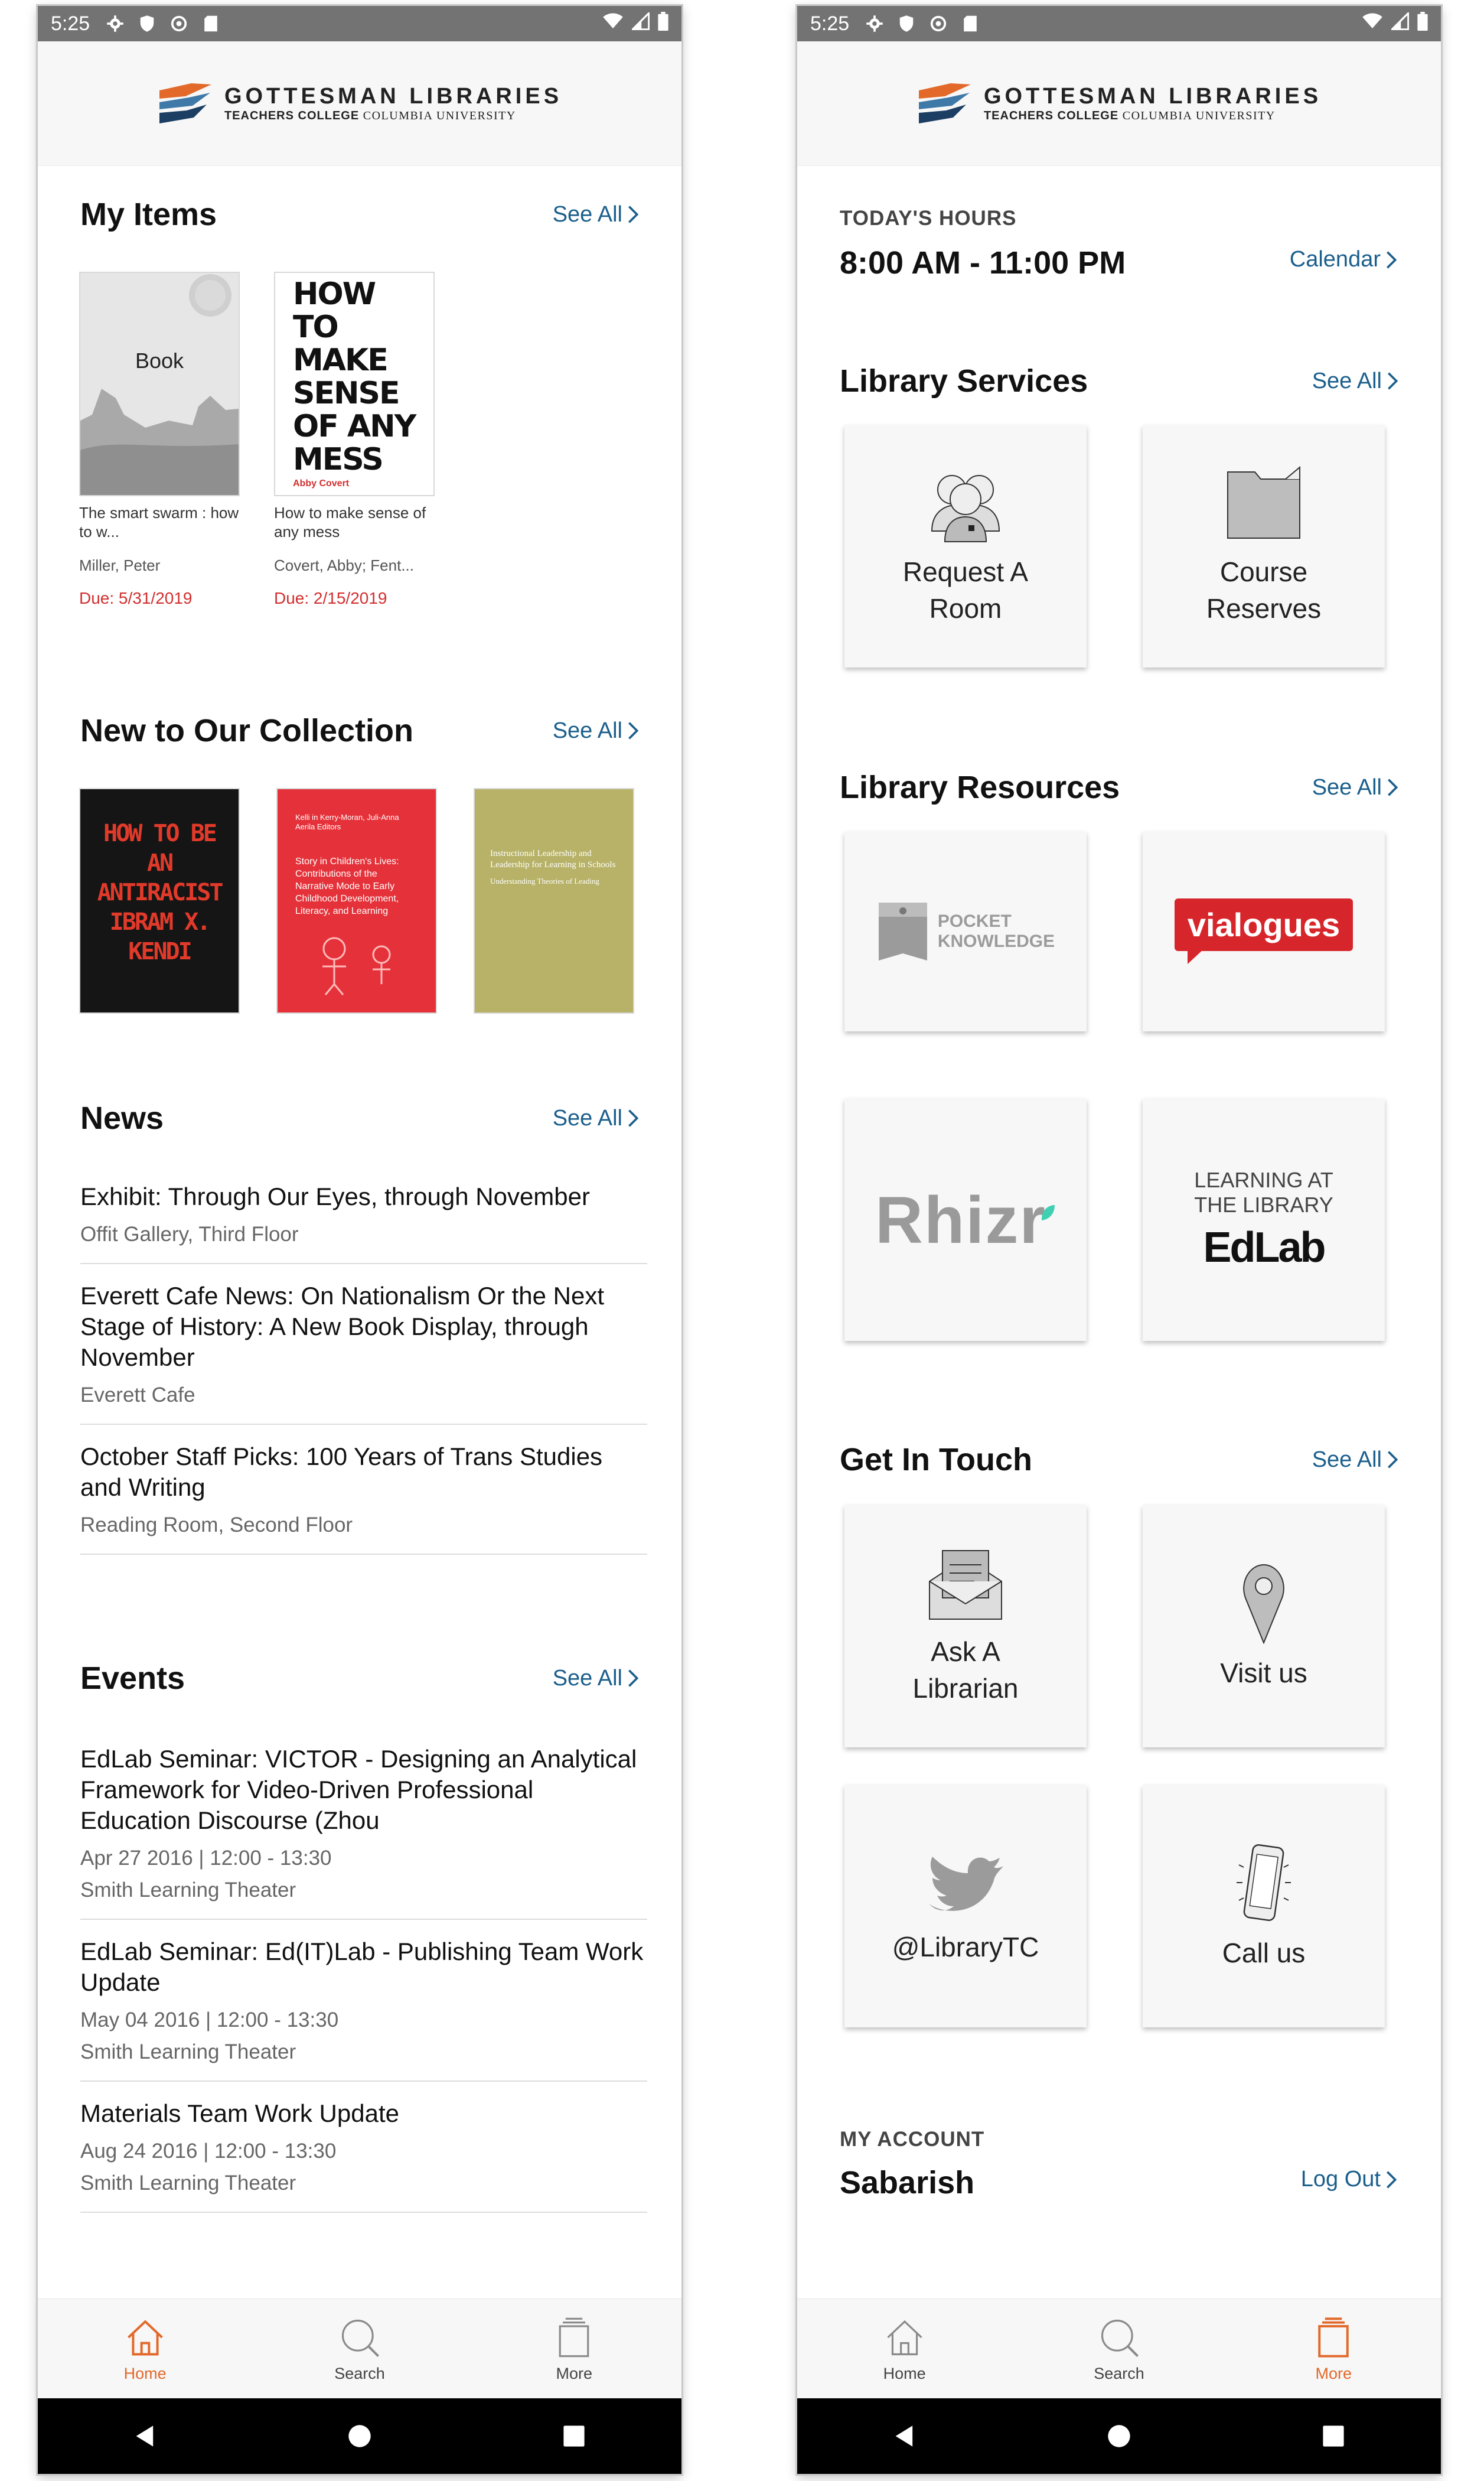 This screenshot has height=2481, width=1484. I want to click on course-reserves-tile: Course Reserves, so click(1264, 546).